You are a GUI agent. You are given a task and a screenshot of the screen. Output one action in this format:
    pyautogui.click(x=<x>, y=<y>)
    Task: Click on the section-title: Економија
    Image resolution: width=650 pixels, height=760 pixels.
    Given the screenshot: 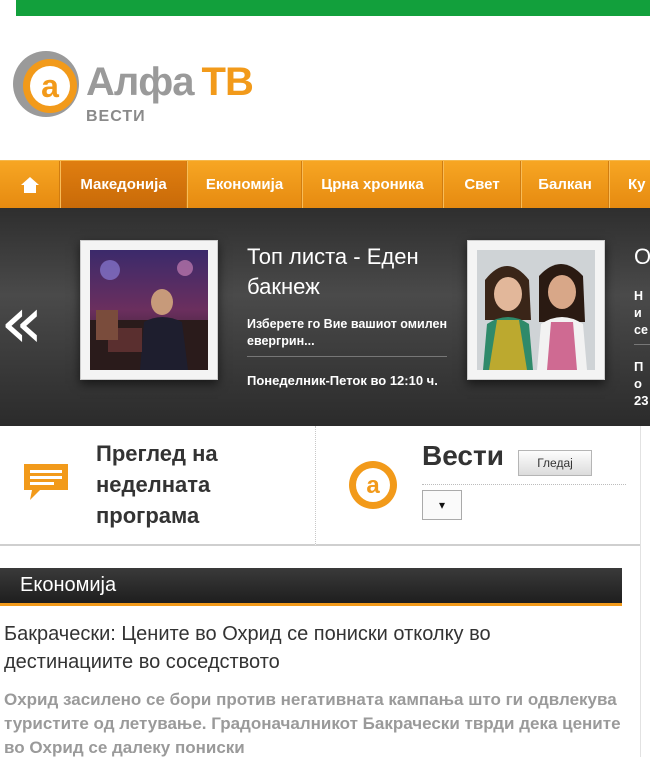 What is the action you would take?
    pyautogui.click(x=68, y=585)
    